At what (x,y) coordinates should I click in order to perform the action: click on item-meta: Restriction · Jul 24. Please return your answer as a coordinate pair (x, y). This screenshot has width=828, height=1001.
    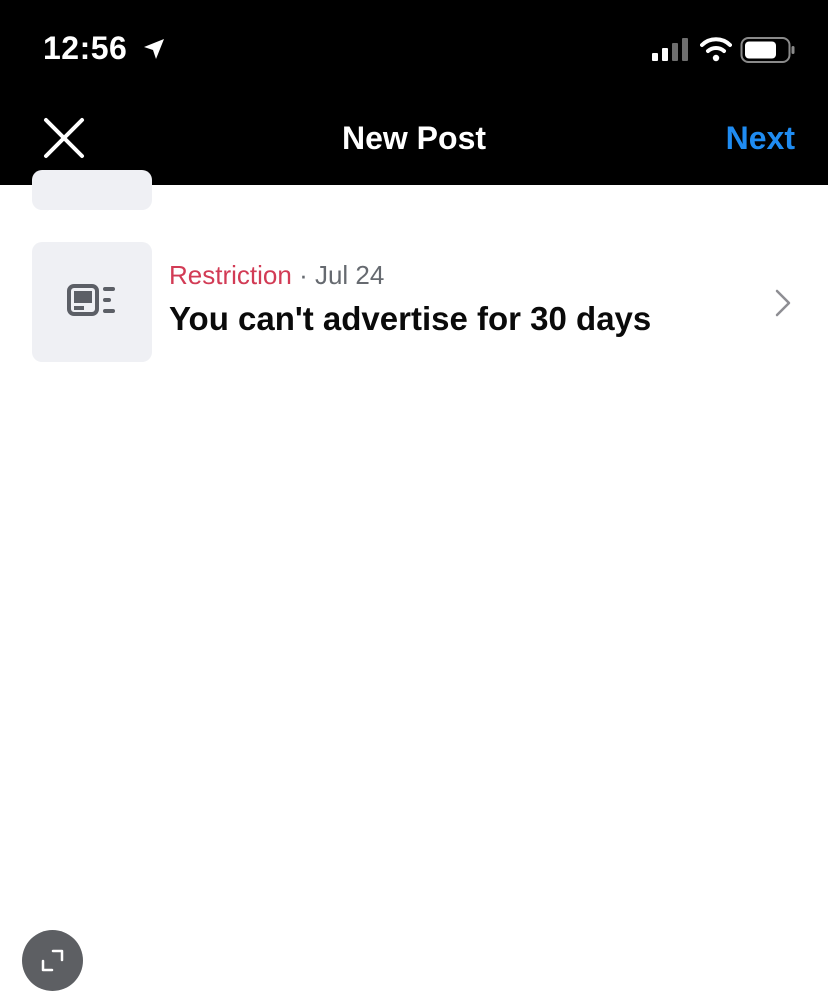
    Looking at the image, I should click on (276, 275).